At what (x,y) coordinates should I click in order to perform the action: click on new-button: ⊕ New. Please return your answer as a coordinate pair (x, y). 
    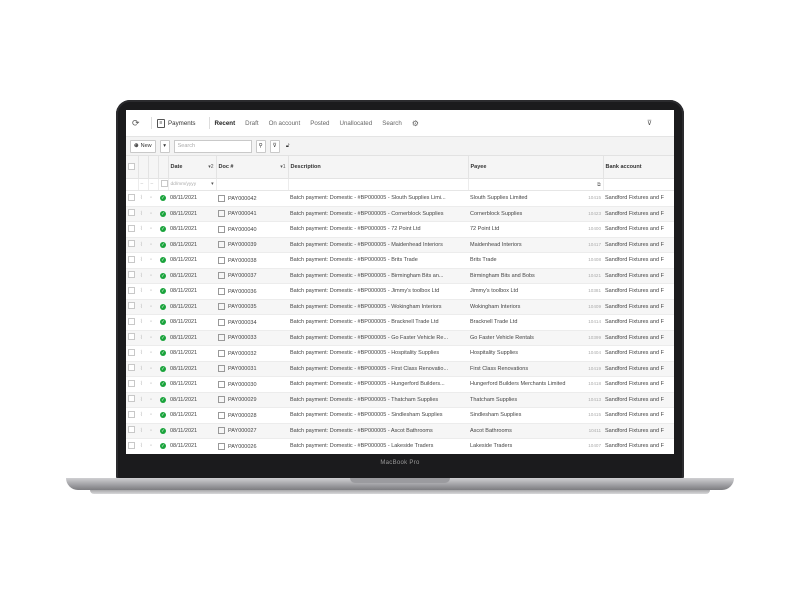
    Looking at the image, I should click on (143, 146).